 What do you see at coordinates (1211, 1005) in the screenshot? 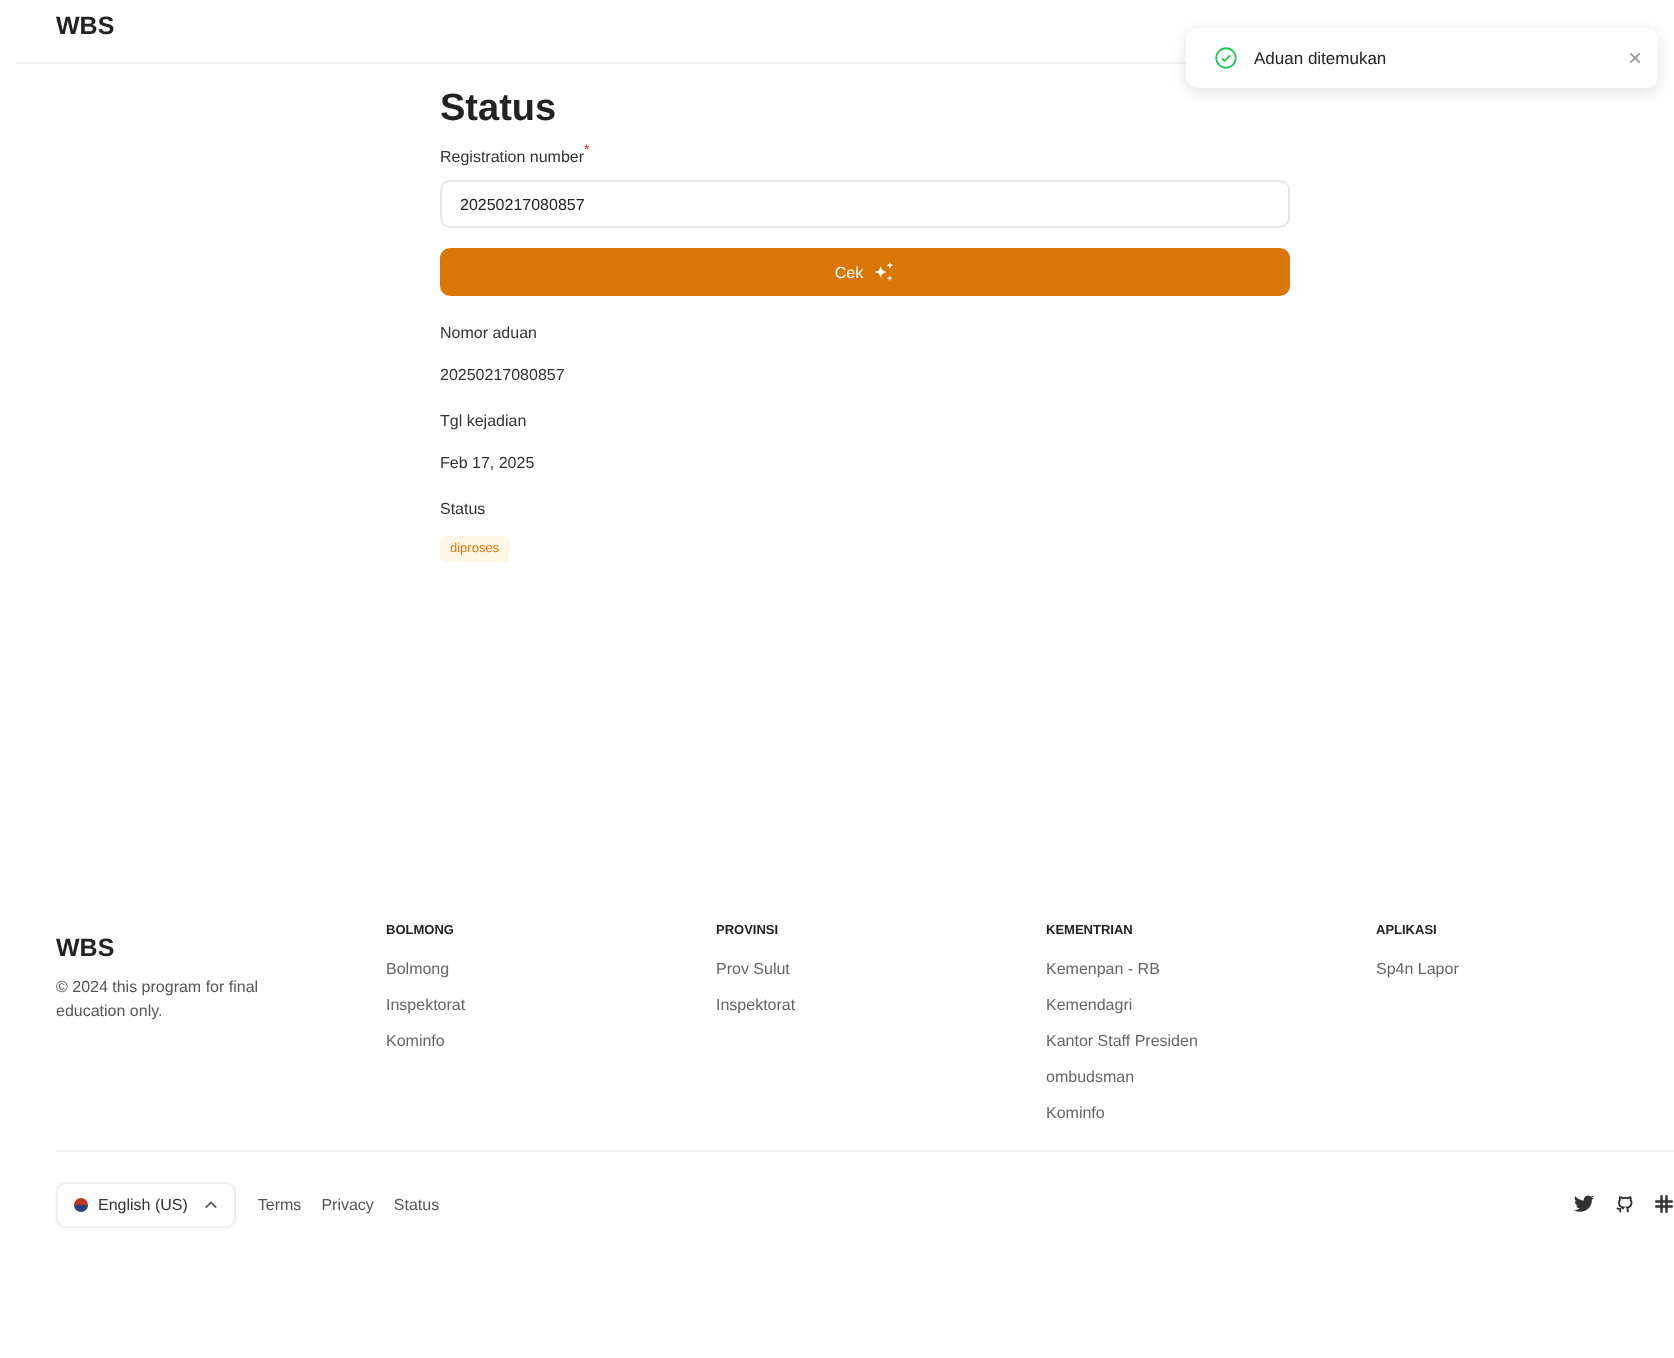
I see `footer-link: Kemendagri` at bounding box center [1211, 1005].